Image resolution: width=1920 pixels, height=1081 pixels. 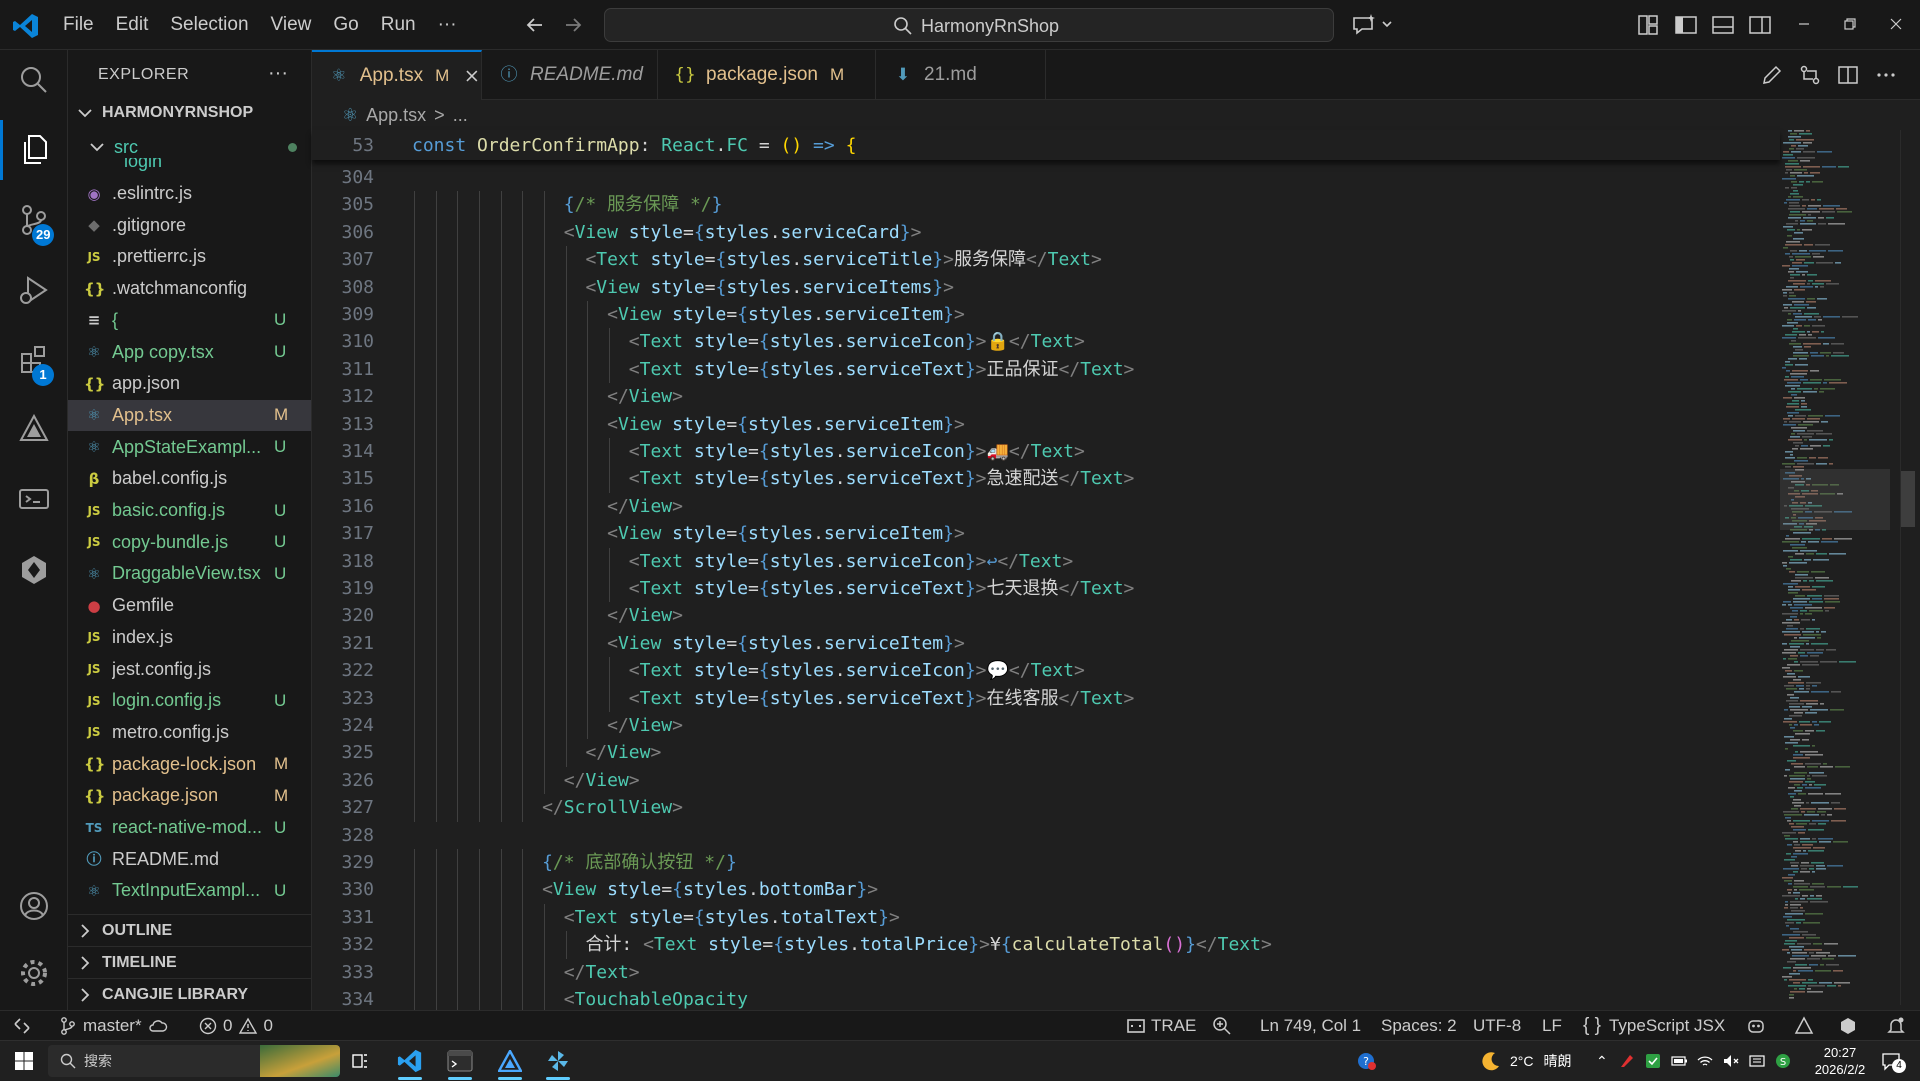 I want to click on menu-run: Run, so click(x=398, y=25).